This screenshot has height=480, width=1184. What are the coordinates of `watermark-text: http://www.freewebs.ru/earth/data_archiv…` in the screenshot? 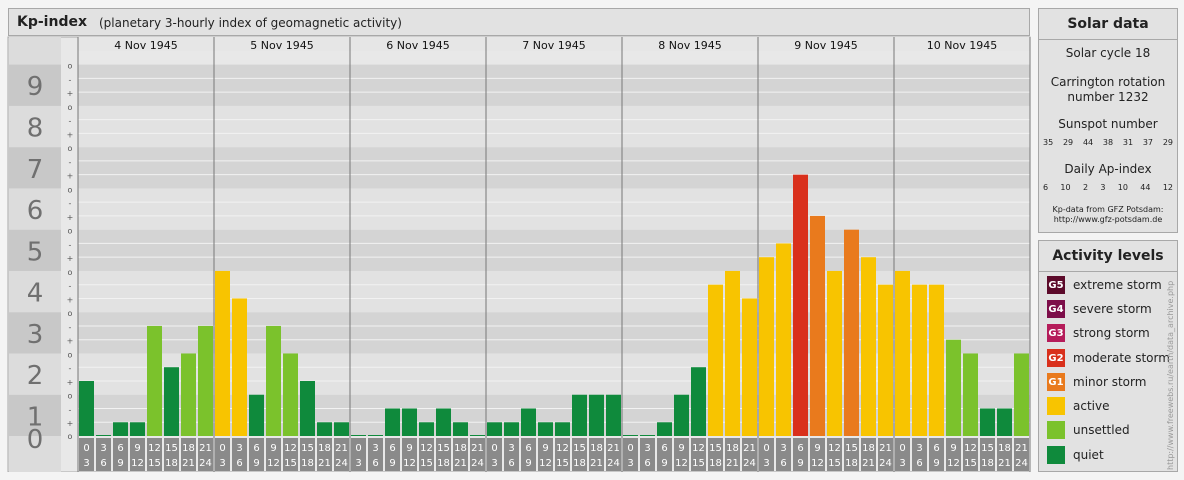 It's located at (1170, 375).